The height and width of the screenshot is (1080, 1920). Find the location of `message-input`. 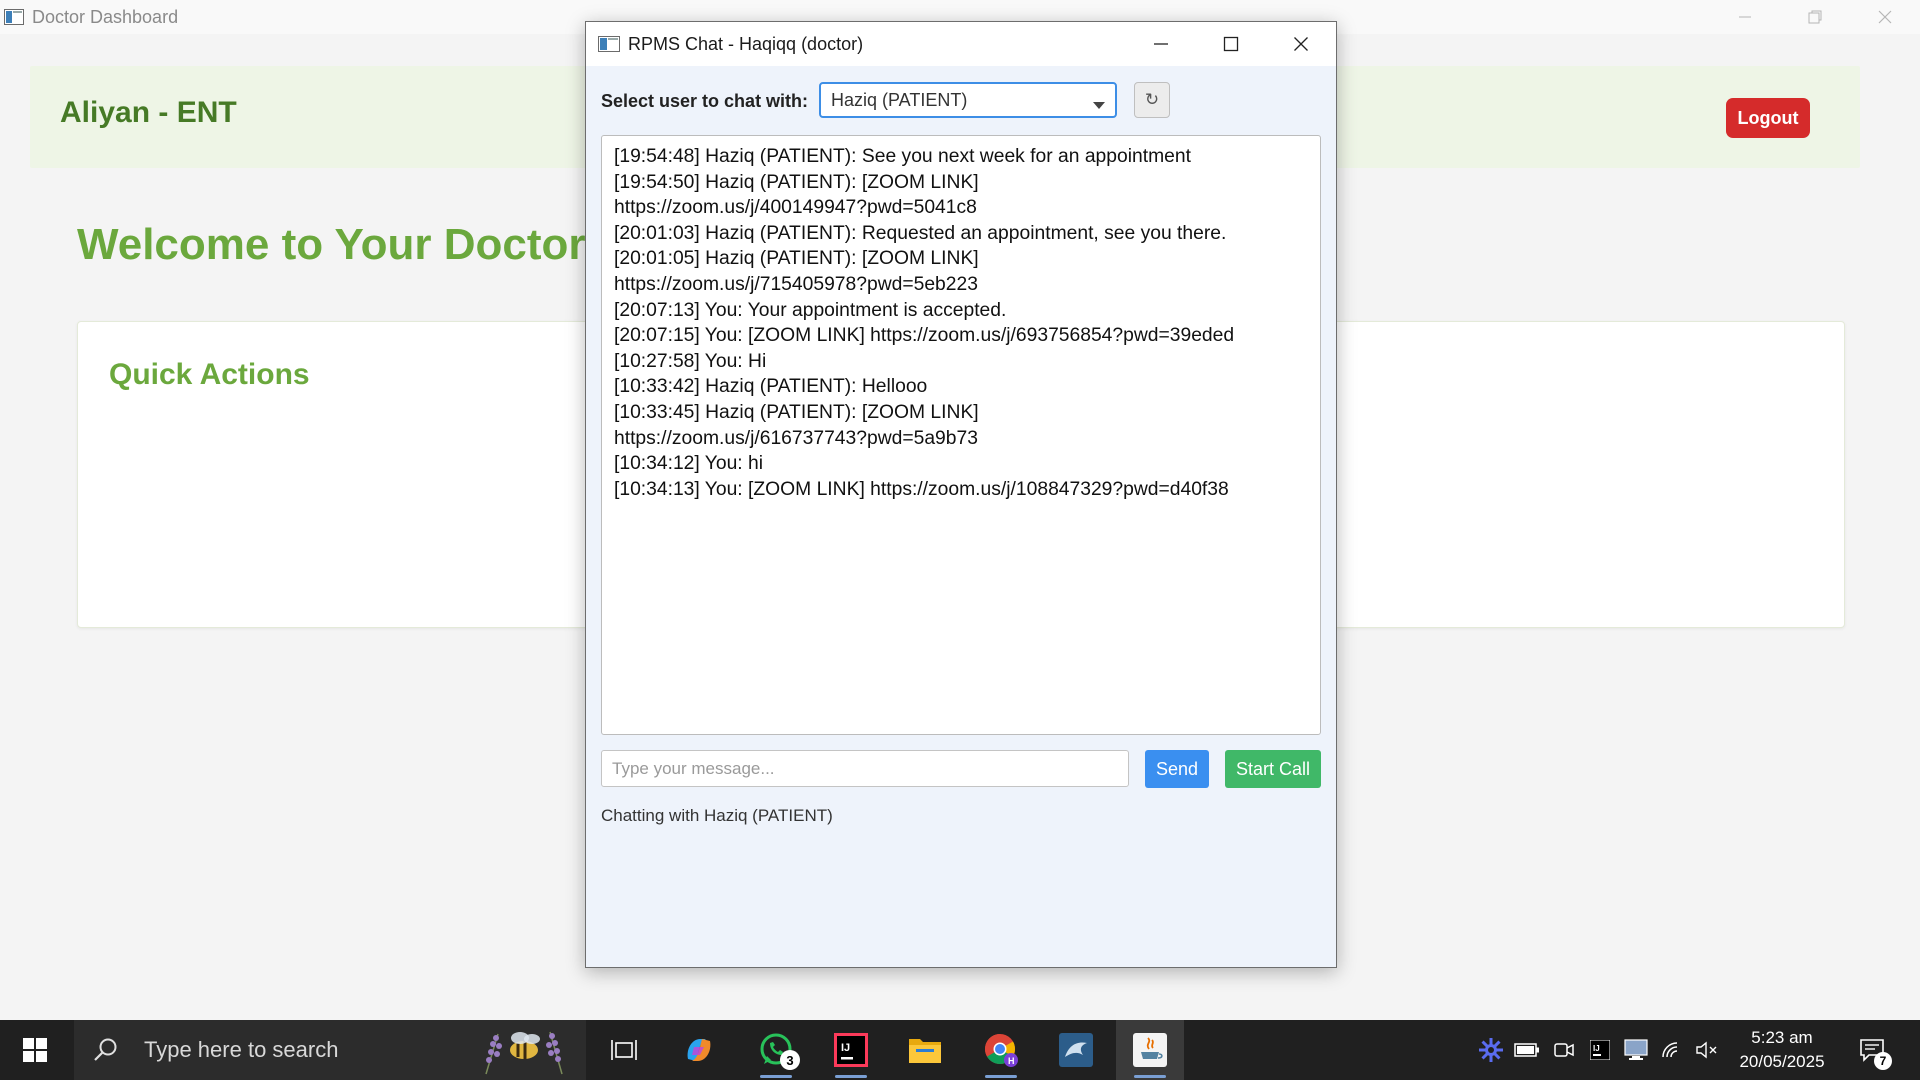

message-input is located at coordinates (865, 768).